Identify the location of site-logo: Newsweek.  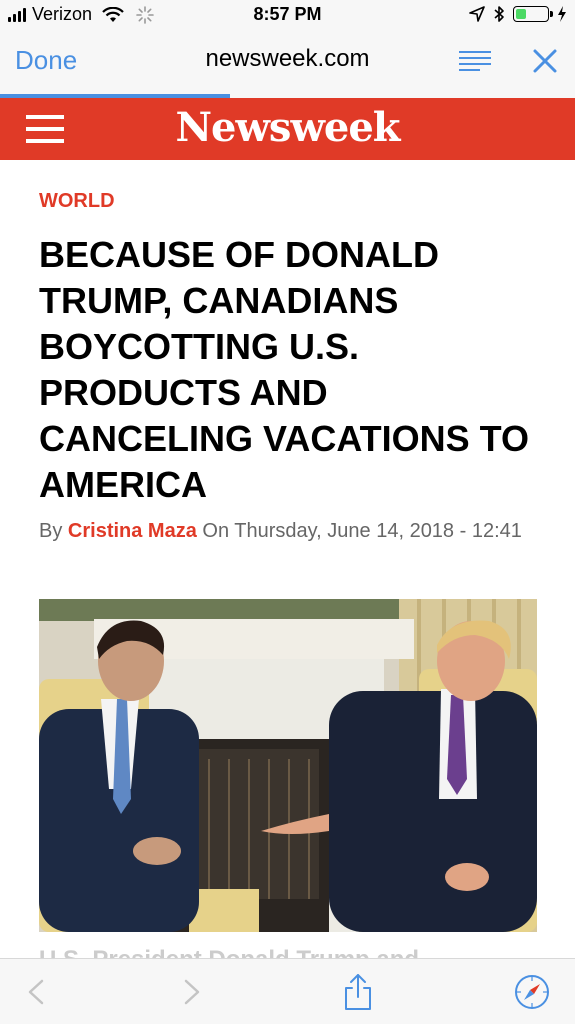
(287, 127).